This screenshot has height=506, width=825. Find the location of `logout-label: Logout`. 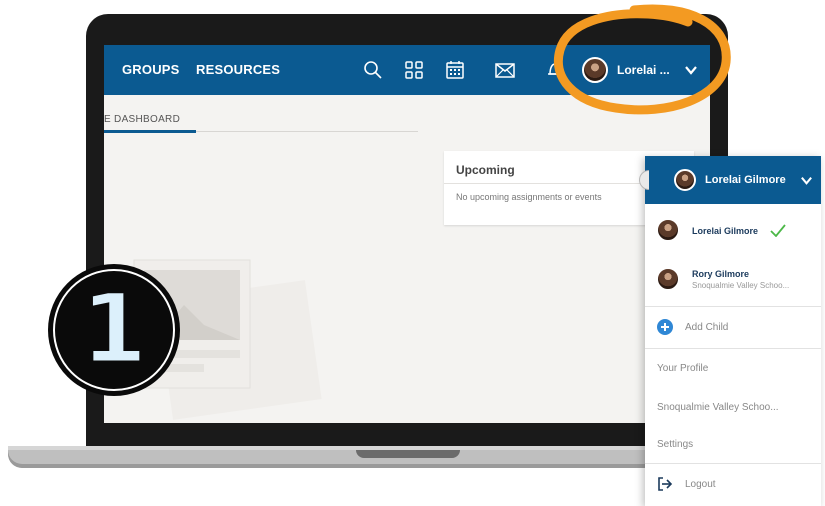

logout-label: Logout is located at coordinates (700, 484).